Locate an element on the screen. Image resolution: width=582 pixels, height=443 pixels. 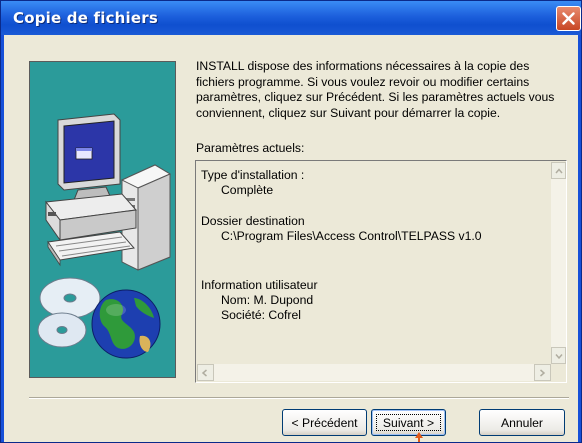
cancel-button: Annuler is located at coordinates (522, 422).